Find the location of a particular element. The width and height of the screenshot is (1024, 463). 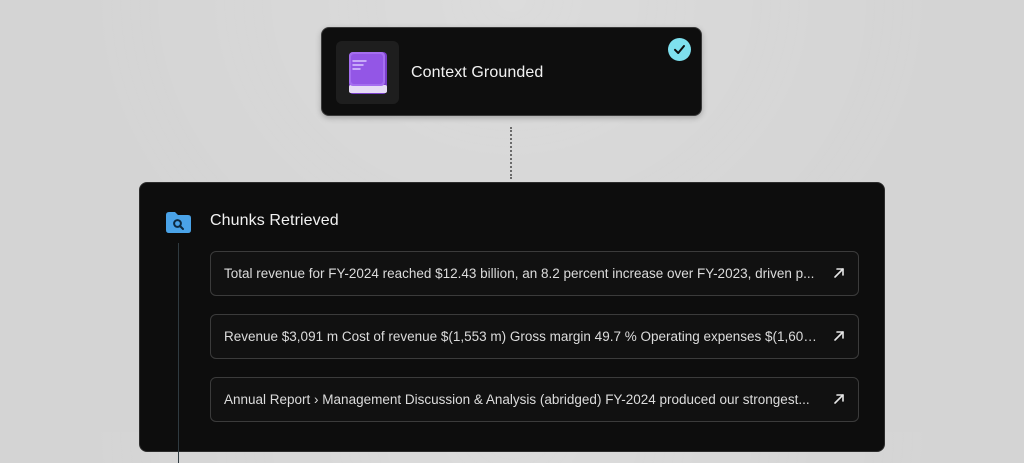

chunks-retrieved-title: Chunks Retrieved is located at coordinates (274, 220).